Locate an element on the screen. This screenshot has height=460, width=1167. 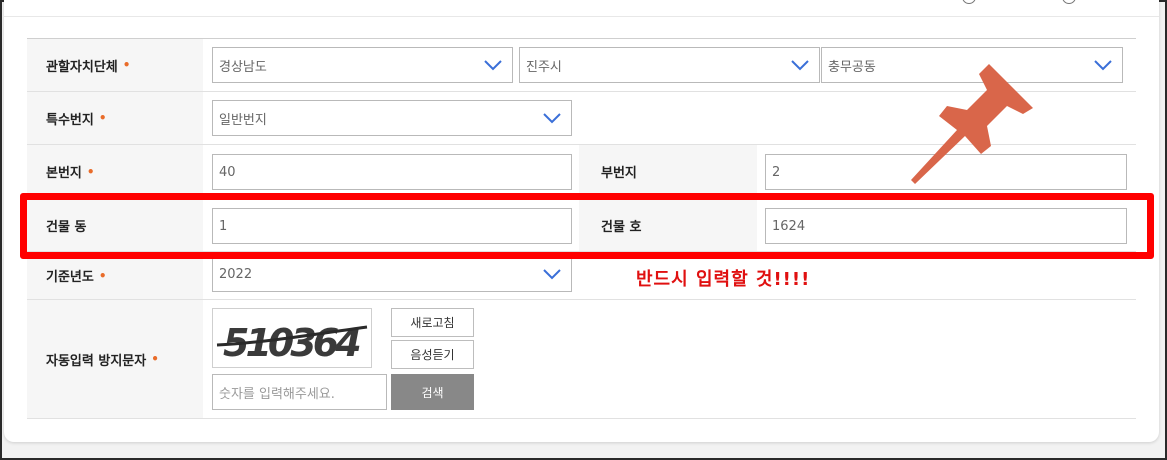
base-year-select: 2022 is located at coordinates (392, 274).